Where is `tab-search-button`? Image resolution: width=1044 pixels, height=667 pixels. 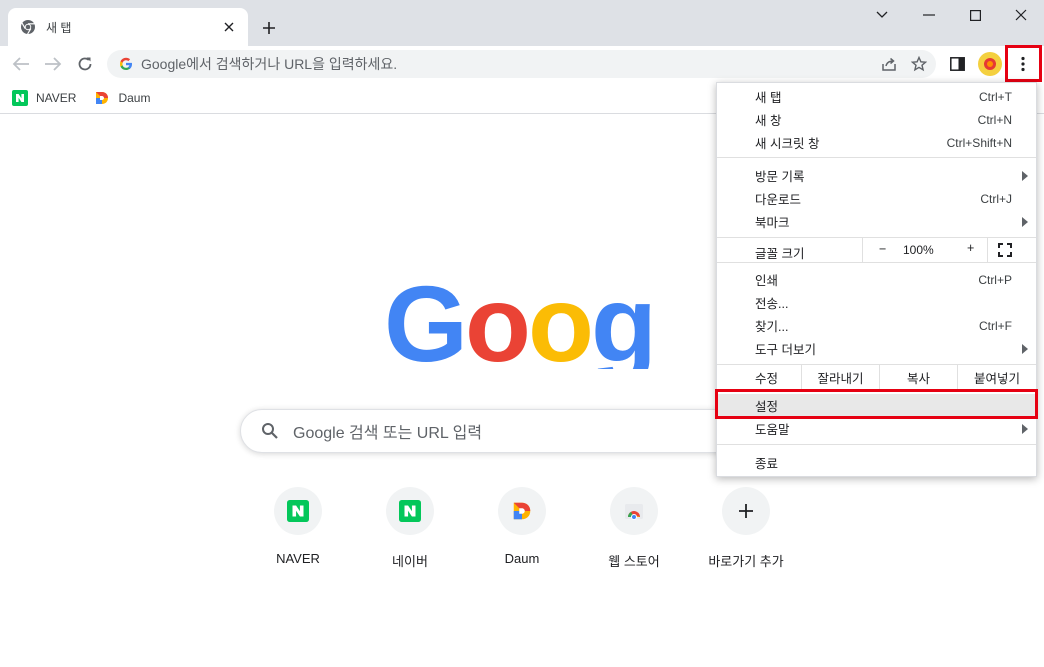
tab-search-button is located at coordinates (882, 15).